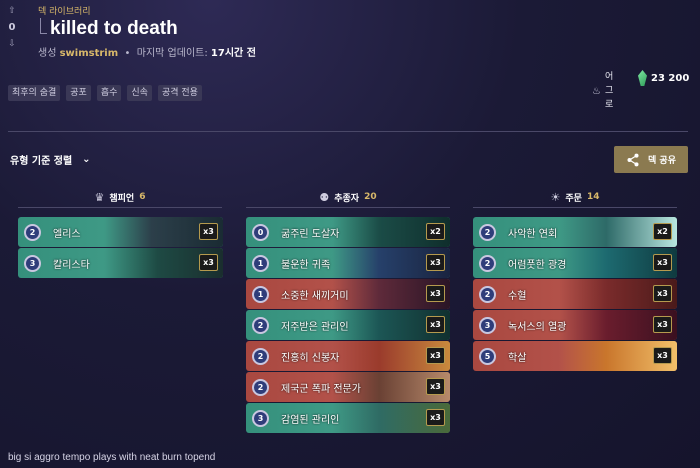 The height and width of the screenshot is (468, 700). I want to click on spells-header: ☀ 주문 14, so click(575, 199).